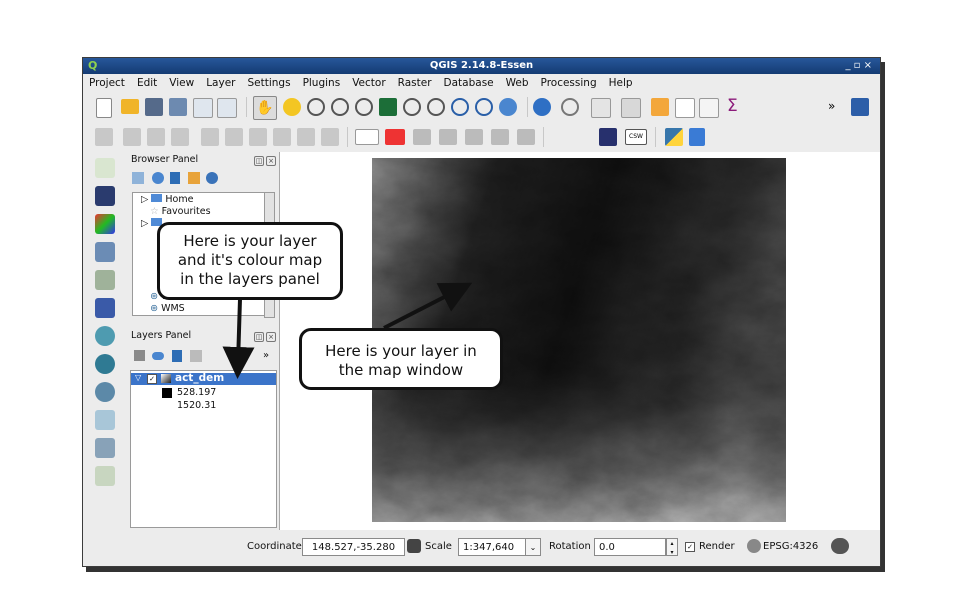 Image resolution: width=961 pixels, height=616 pixels. Describe the element at coordinates (238, 338) in the screenshot. I see `arrow-to-layers-panel` at that location.